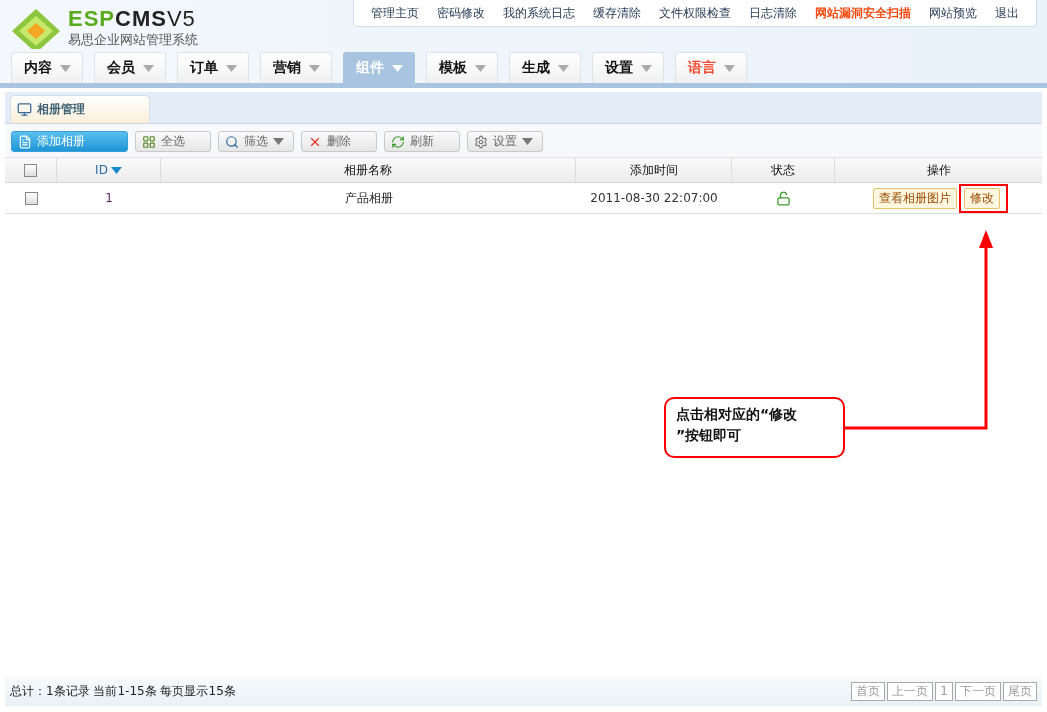 The height and width of the screenshot is (712, 1047). What do you see at coordinates (296, 67) in the screenshot?
I see `menu-tab: 营销` at bounding box center [296, 67].